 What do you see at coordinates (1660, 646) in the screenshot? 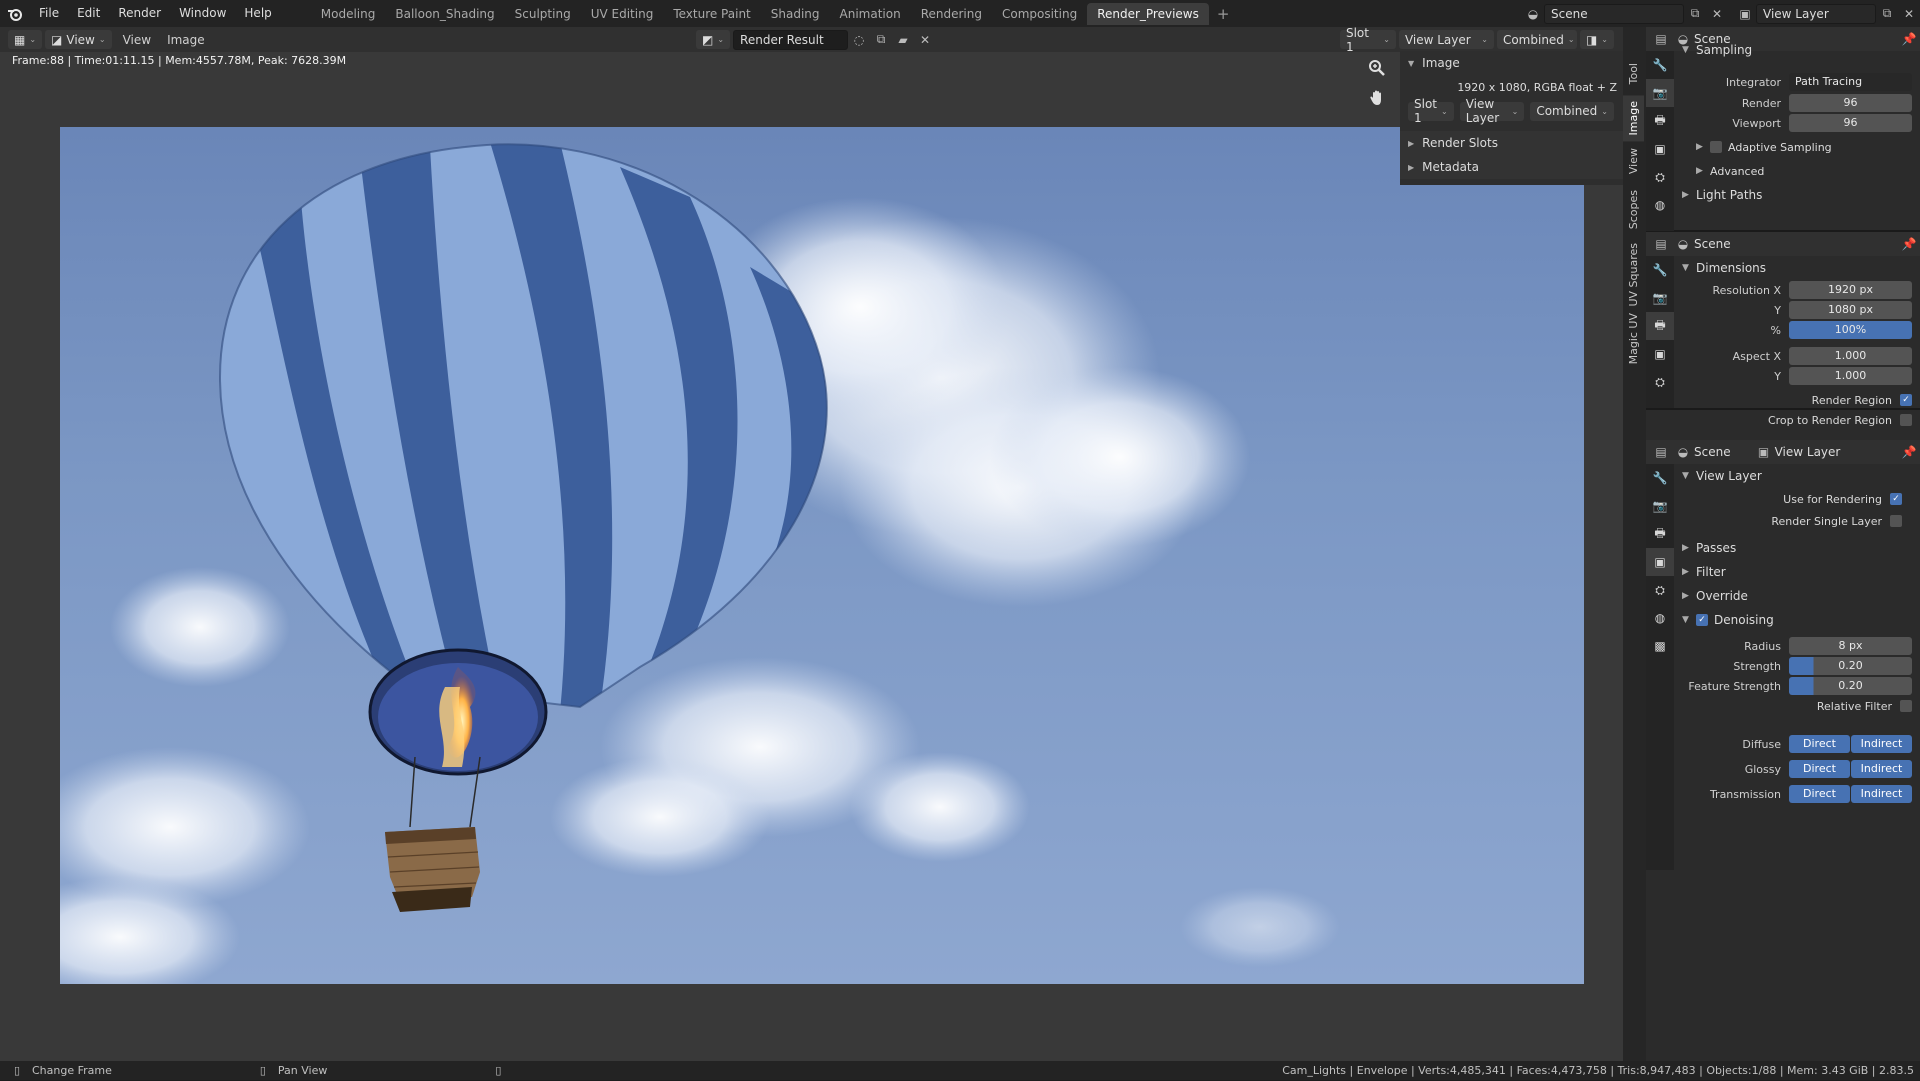
I see `texture-icon: ▩` at bounding box center [1660, 646].